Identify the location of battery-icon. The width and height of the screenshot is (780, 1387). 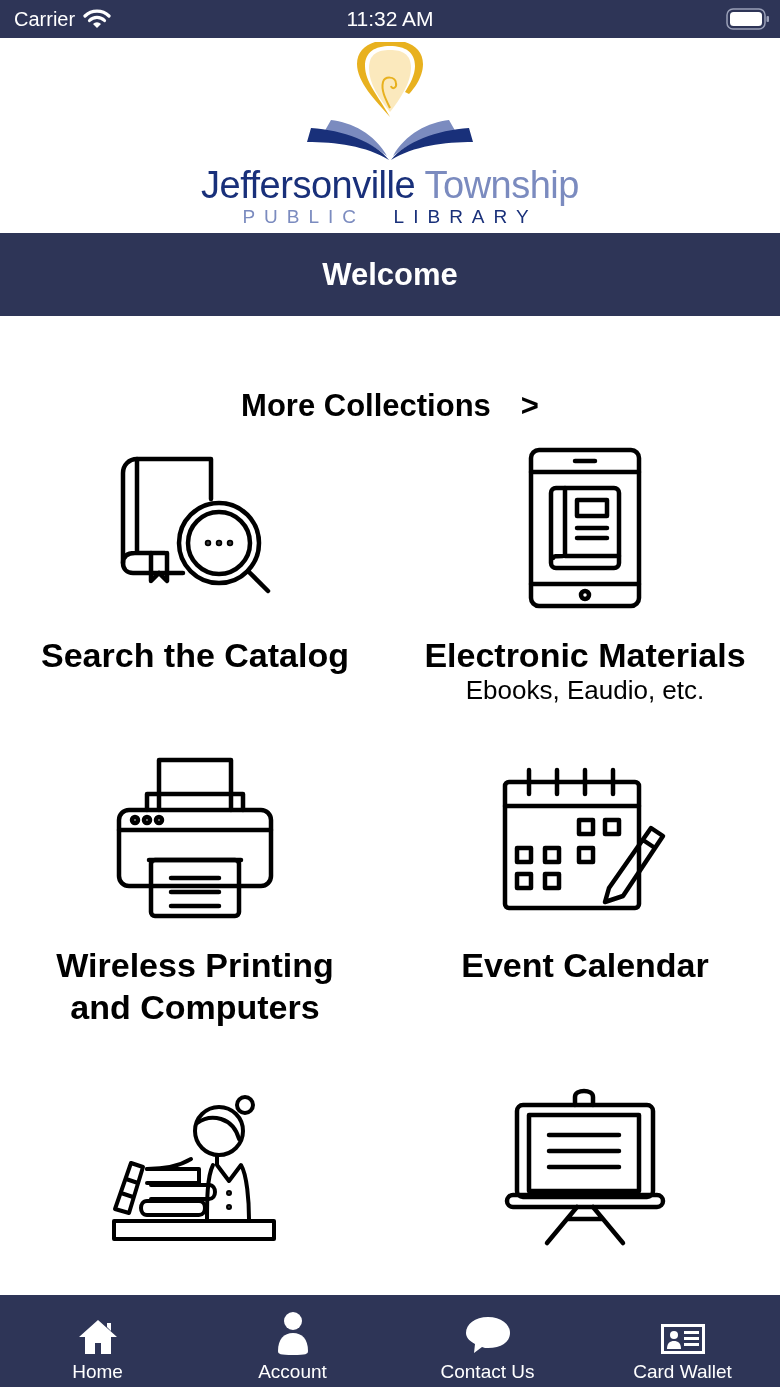
(748, 19).